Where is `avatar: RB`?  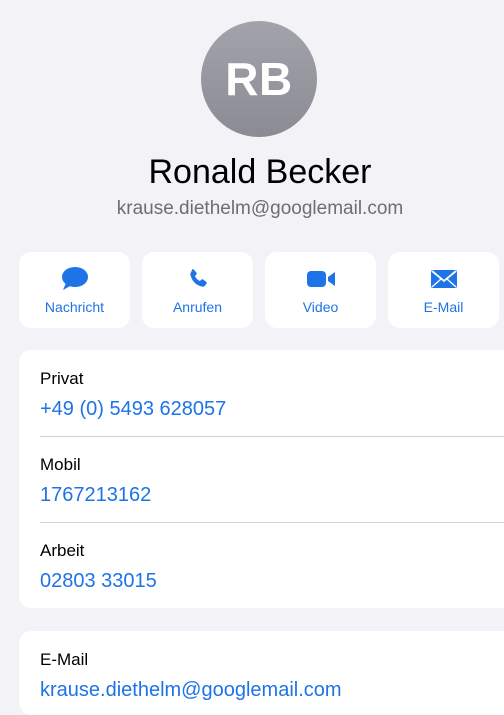 avatar: RB is located at coordinates (259, 79).